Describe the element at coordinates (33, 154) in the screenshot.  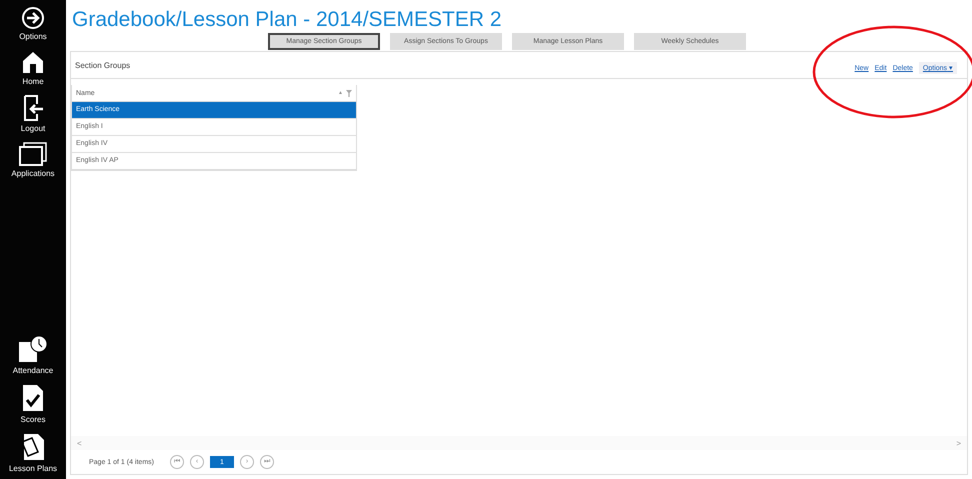
I see `windows-icon` at that location.